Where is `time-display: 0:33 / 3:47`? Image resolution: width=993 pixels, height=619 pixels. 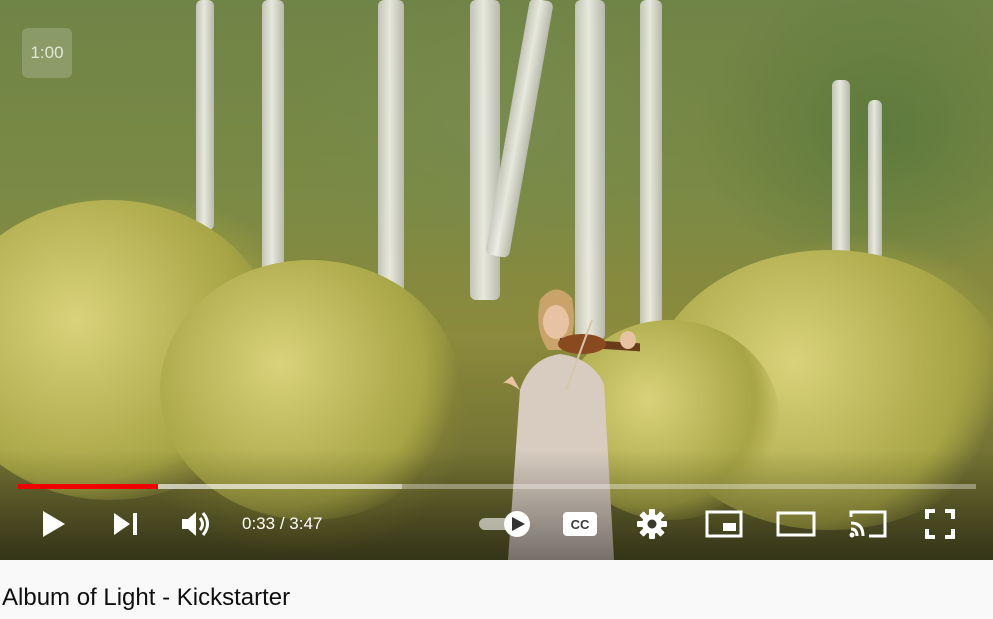 time-display: 0:33 / 3:47 is located at coordinates (282, 524).